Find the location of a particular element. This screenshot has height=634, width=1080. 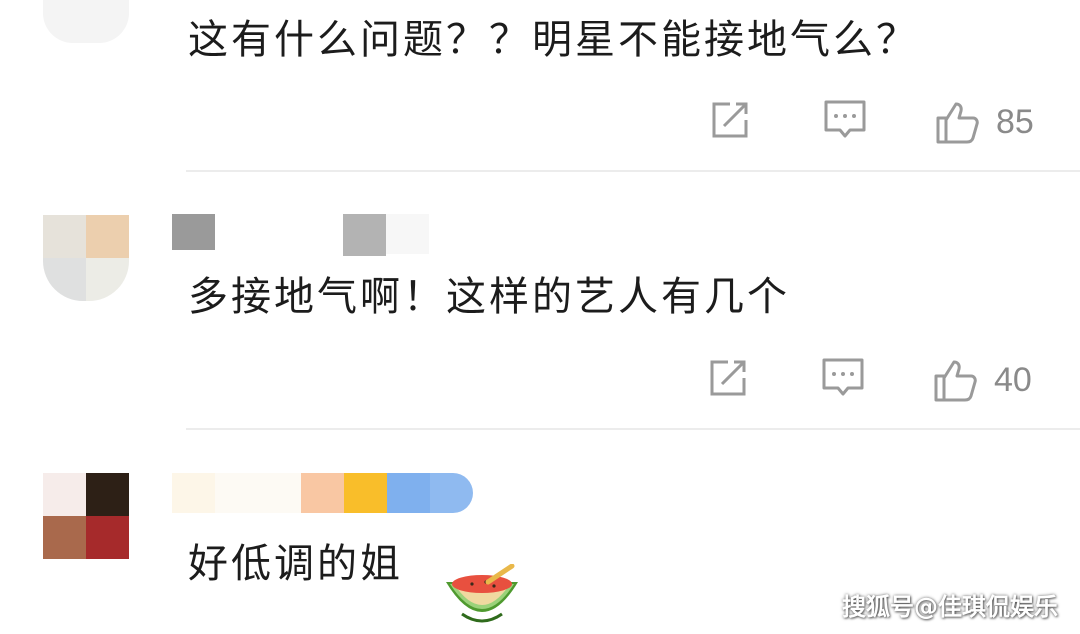

like-button: 40 is located at coordinates (982, 380).